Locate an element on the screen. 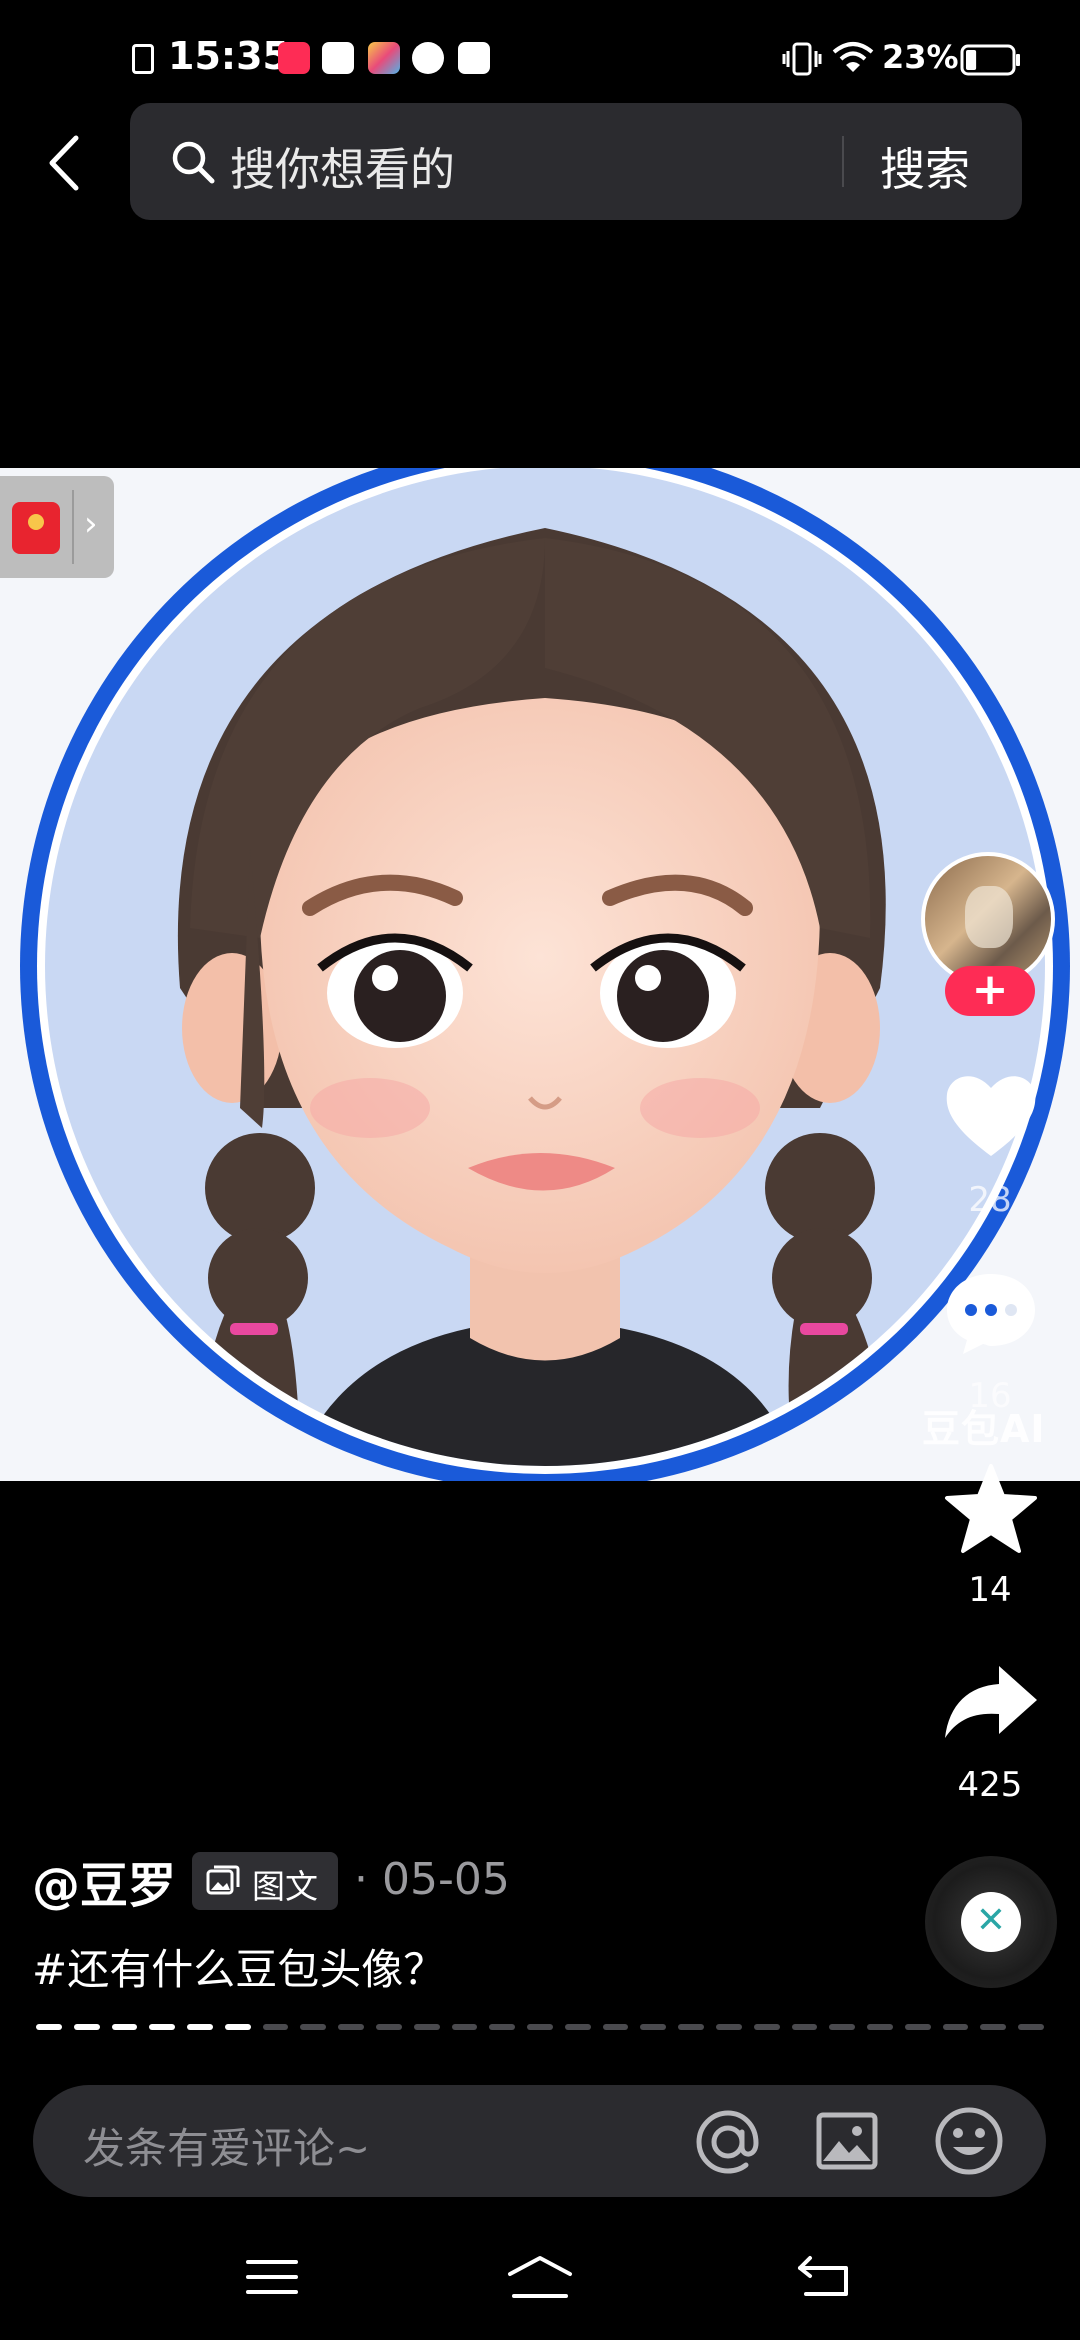 The height and width of the screenshot is (2340, 1080). comment-placeholder: 发条有爱评论~ is located at coordinates (227, 2148).